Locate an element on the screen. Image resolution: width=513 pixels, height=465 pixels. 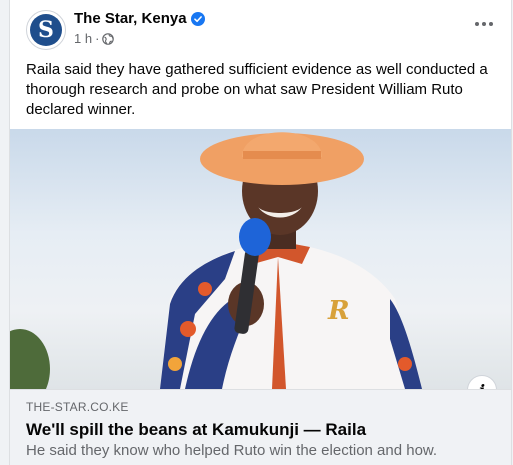
microphone-head is located at coordinates (255, 237).